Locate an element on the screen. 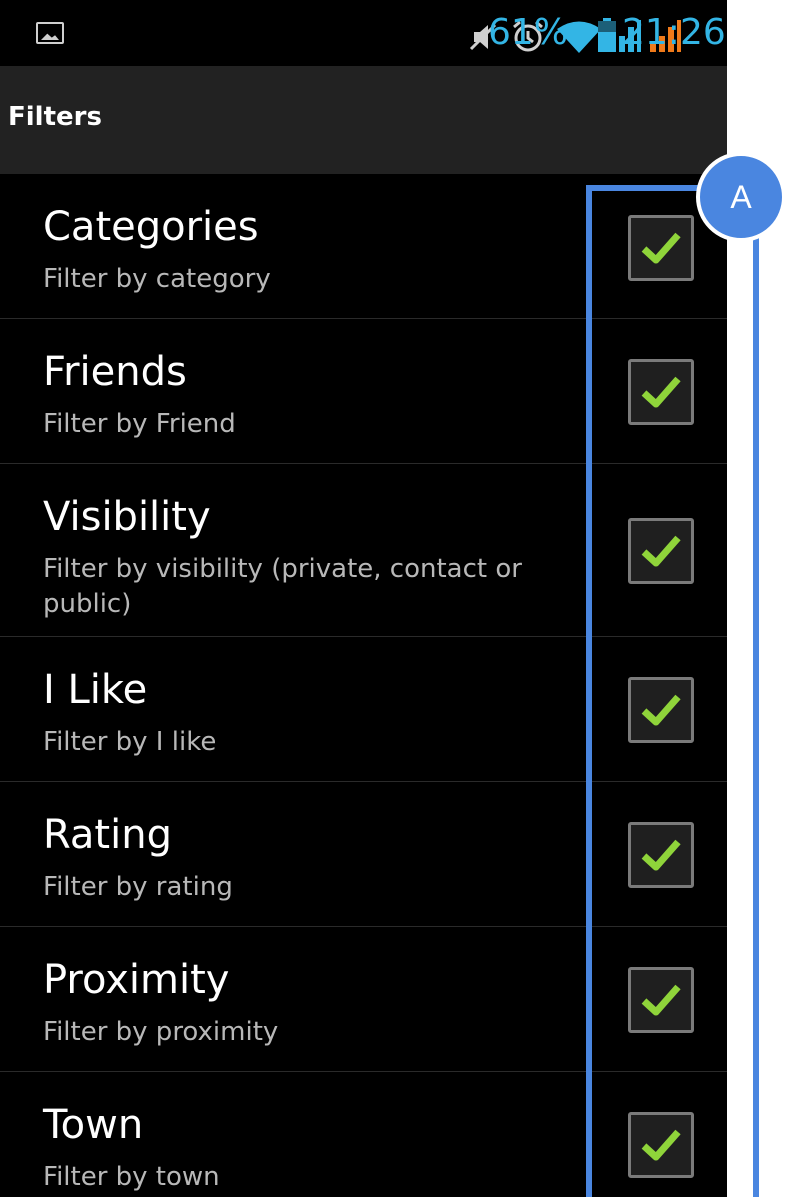  list-item-title: Rating is located at coordinates (107, 835).